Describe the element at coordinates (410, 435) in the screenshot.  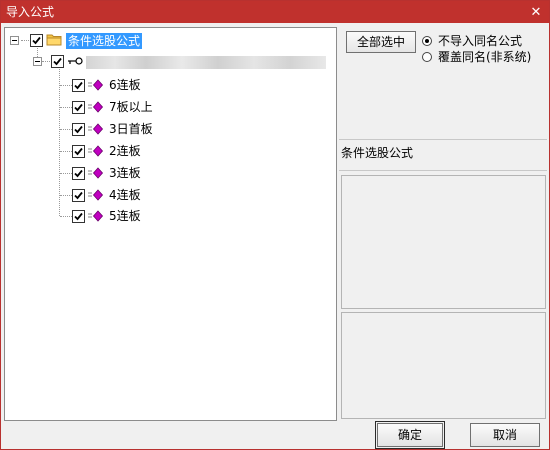
I see `ok-button: 确定` at that location.